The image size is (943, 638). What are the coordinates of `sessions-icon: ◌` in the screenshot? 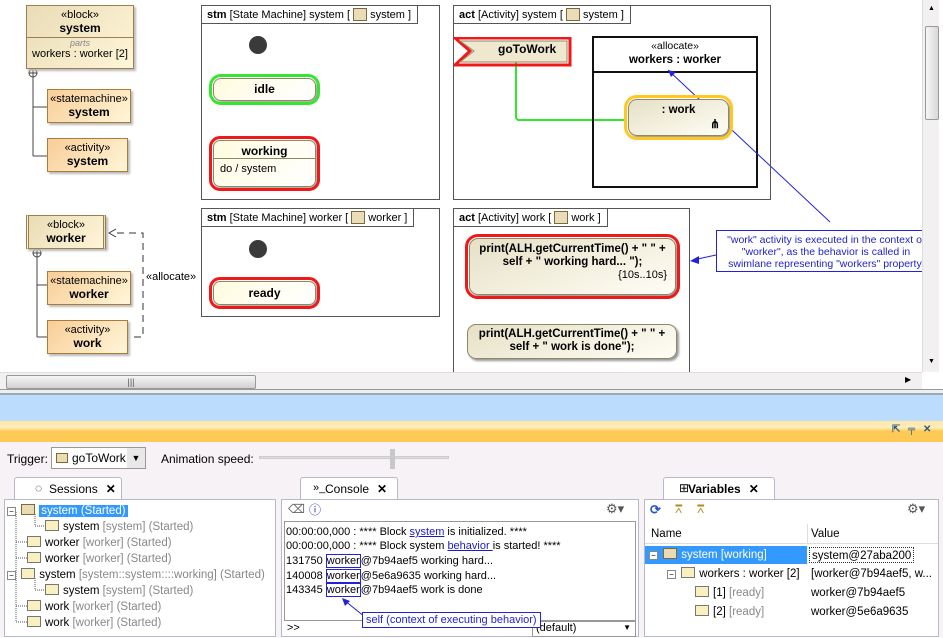 It's located at (39, 488).